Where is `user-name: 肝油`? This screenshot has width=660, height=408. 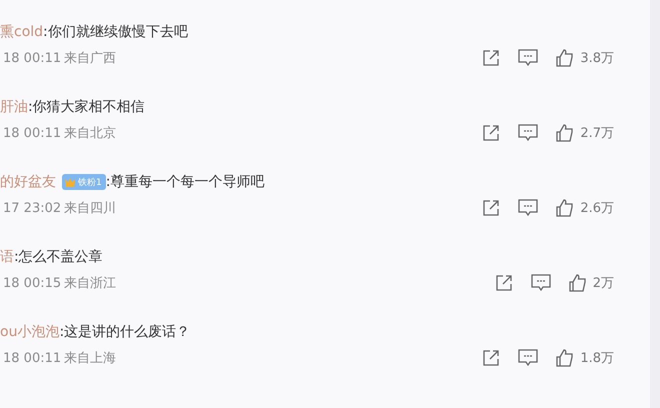
user-name: 肝油 is located at coordinates (14, 107).